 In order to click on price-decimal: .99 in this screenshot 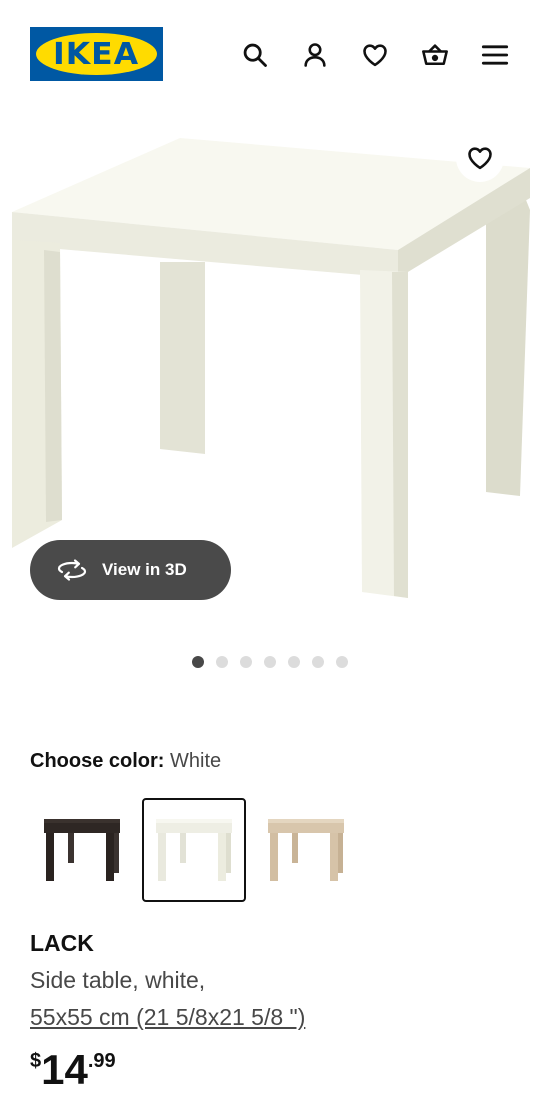, I will do `click(101, 1061)`.